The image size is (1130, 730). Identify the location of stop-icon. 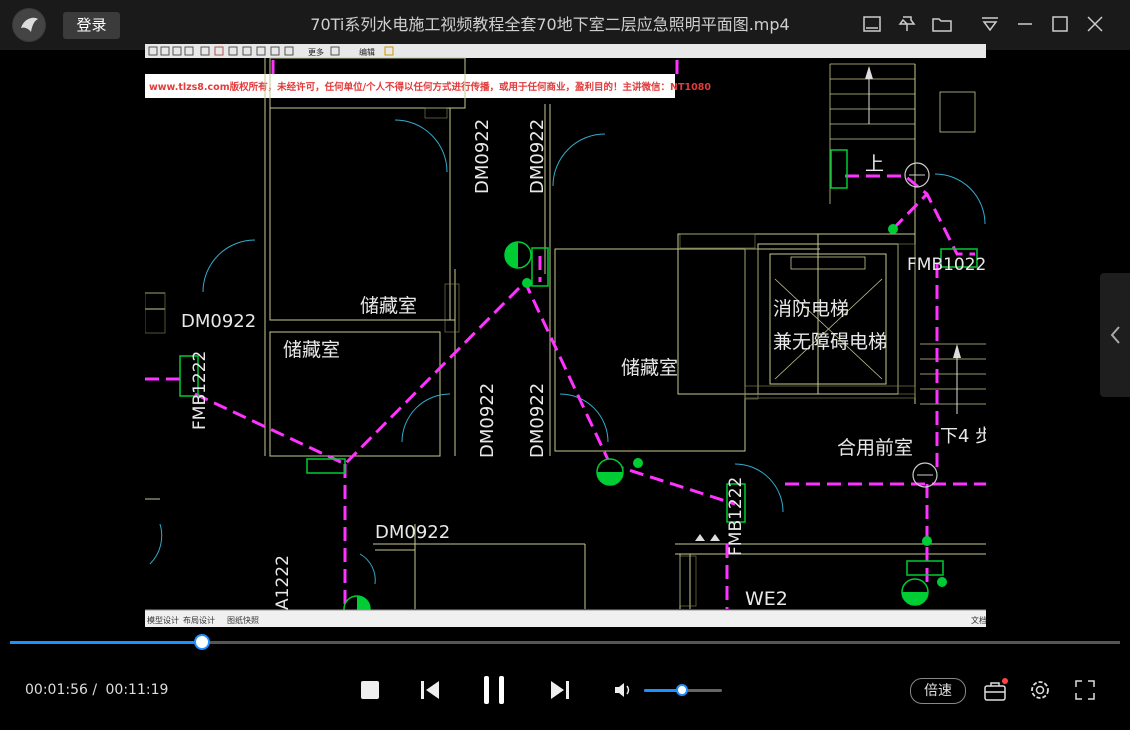
(370, 692).